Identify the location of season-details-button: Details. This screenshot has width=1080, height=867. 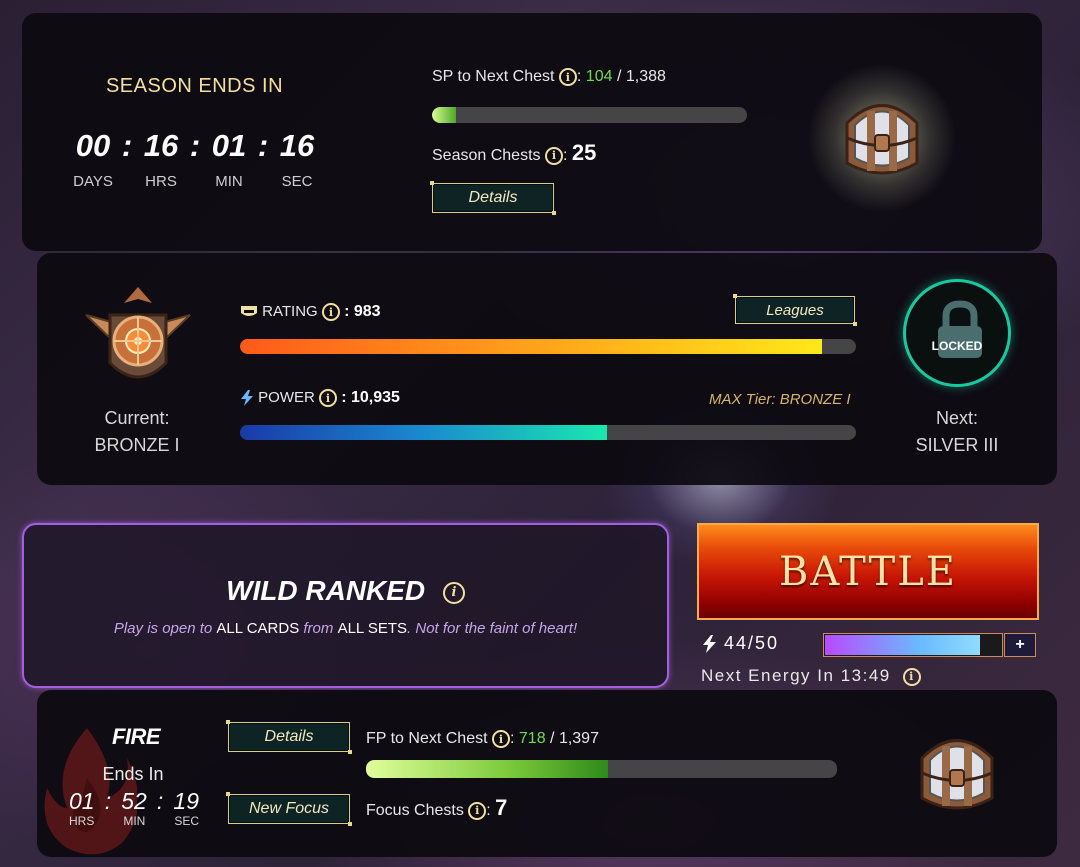
(493, 198).